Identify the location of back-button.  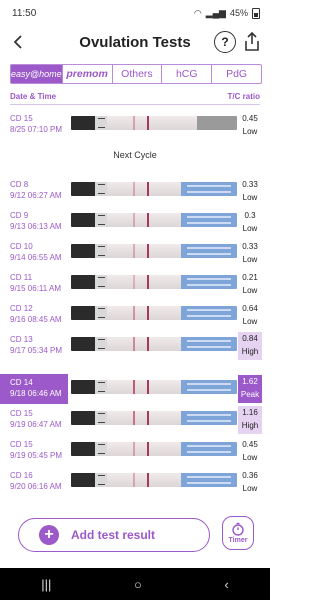
(18, 42).